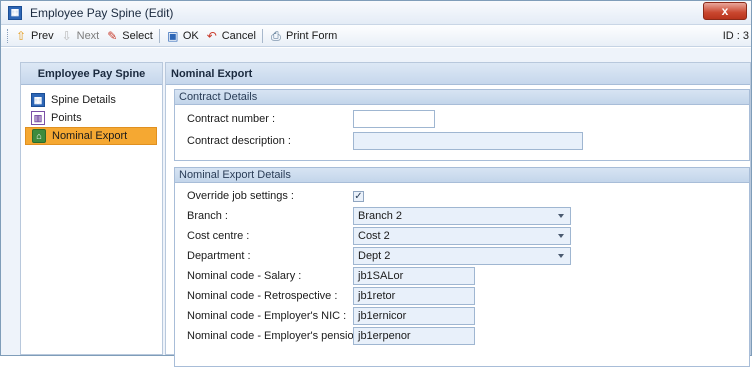 The image size is (752, 367). Describe the element at coordinates (218, 236) in the screenshot. I see `cost-centre-label: Cost centre :` at that location.